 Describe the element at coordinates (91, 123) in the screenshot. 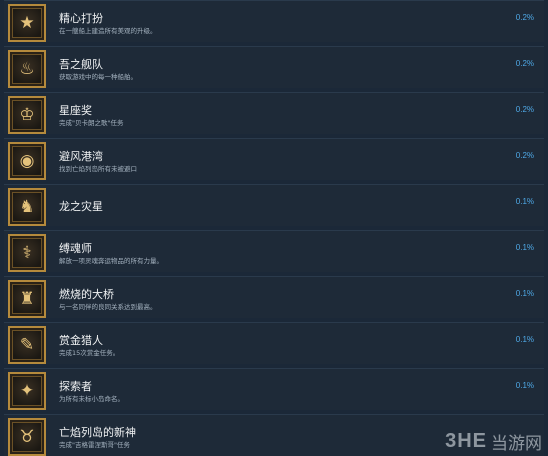

I see `achievement-description: 完成"贝卡朗之歌"任务` at that location.